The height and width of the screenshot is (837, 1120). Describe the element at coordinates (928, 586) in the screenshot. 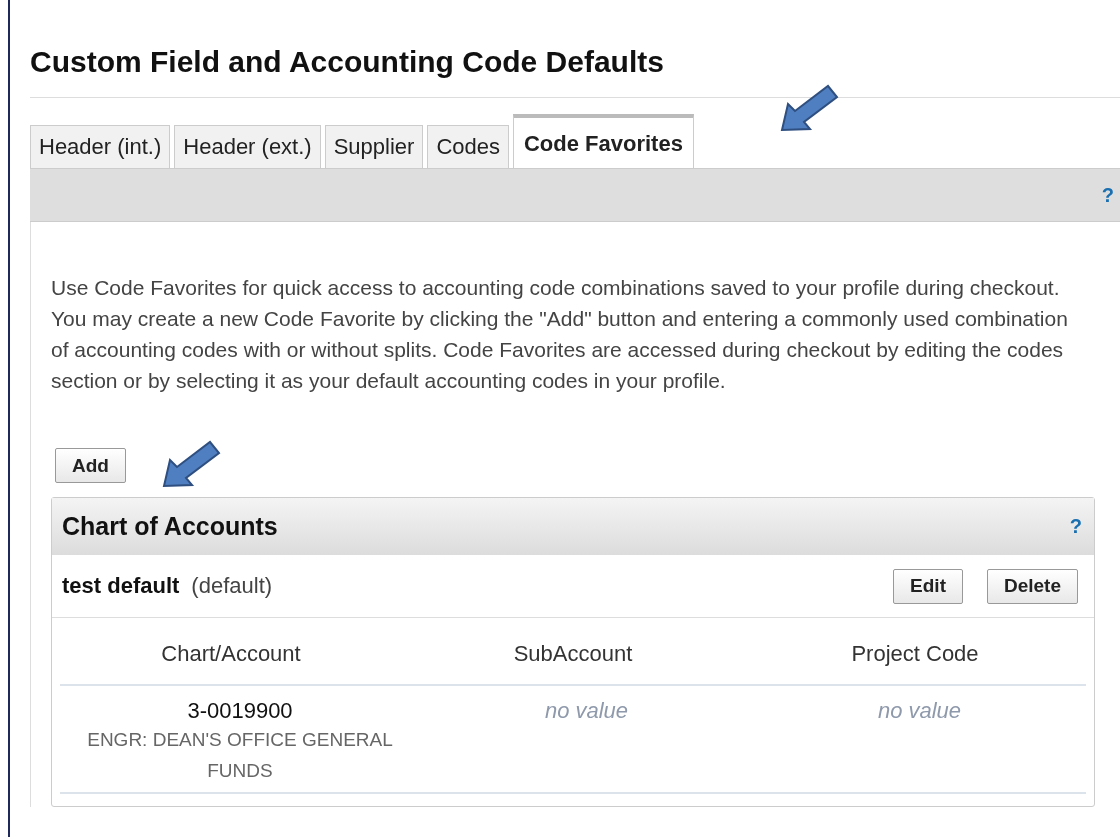

I see `action-button: Edit` at that location.